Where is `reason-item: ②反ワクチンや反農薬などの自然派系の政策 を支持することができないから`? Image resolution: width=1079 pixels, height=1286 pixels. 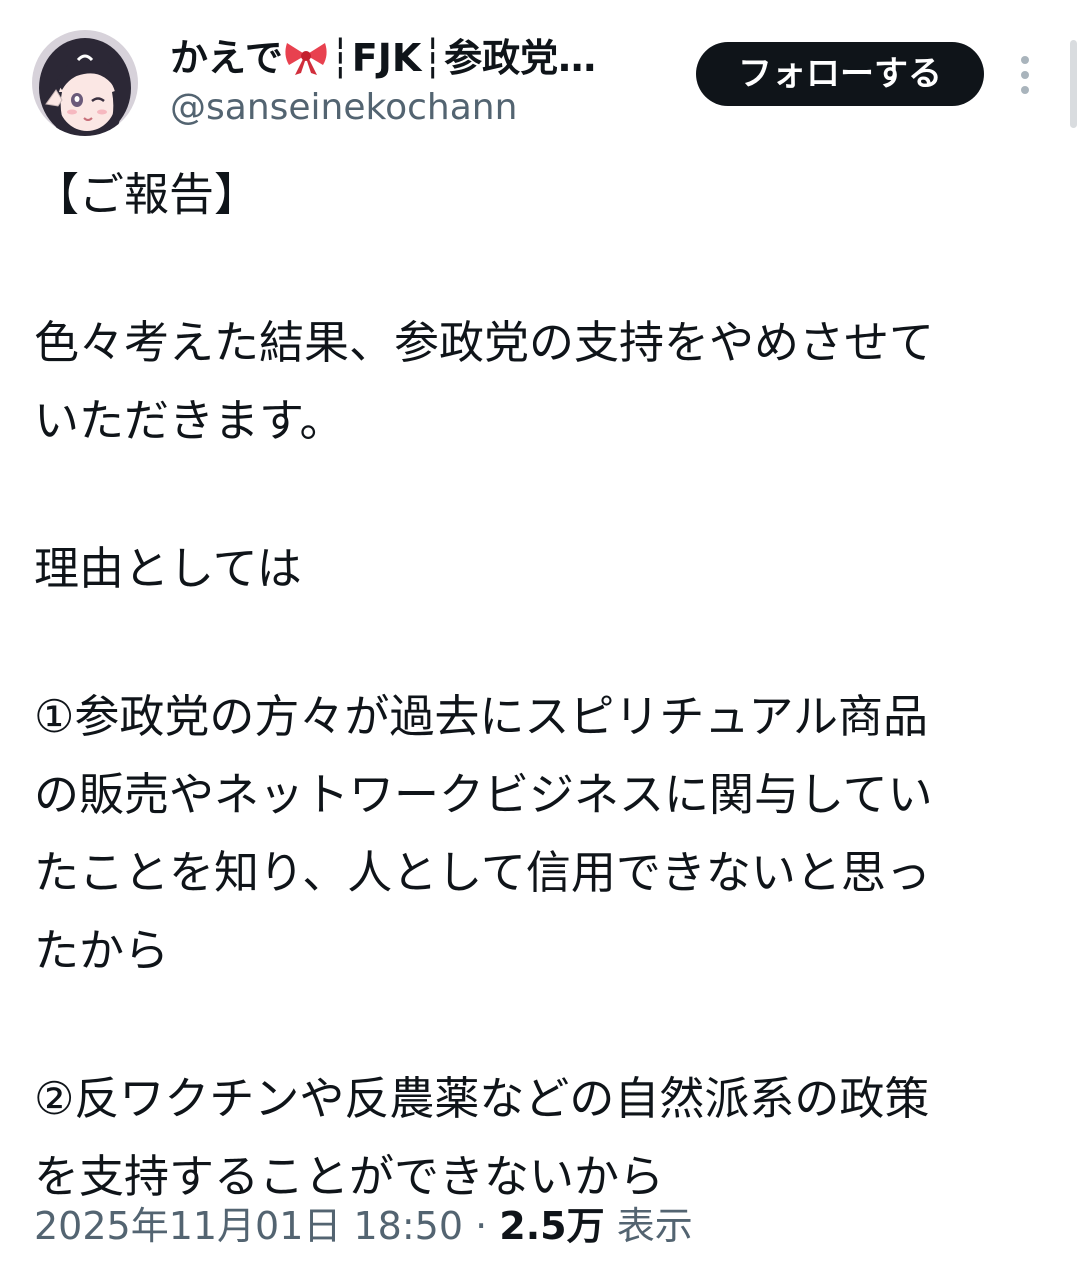
reason-item: ②反ワクチンや反農薬などの自然派系の政策 を支持することができないから is located at coordinates (482, 1137).